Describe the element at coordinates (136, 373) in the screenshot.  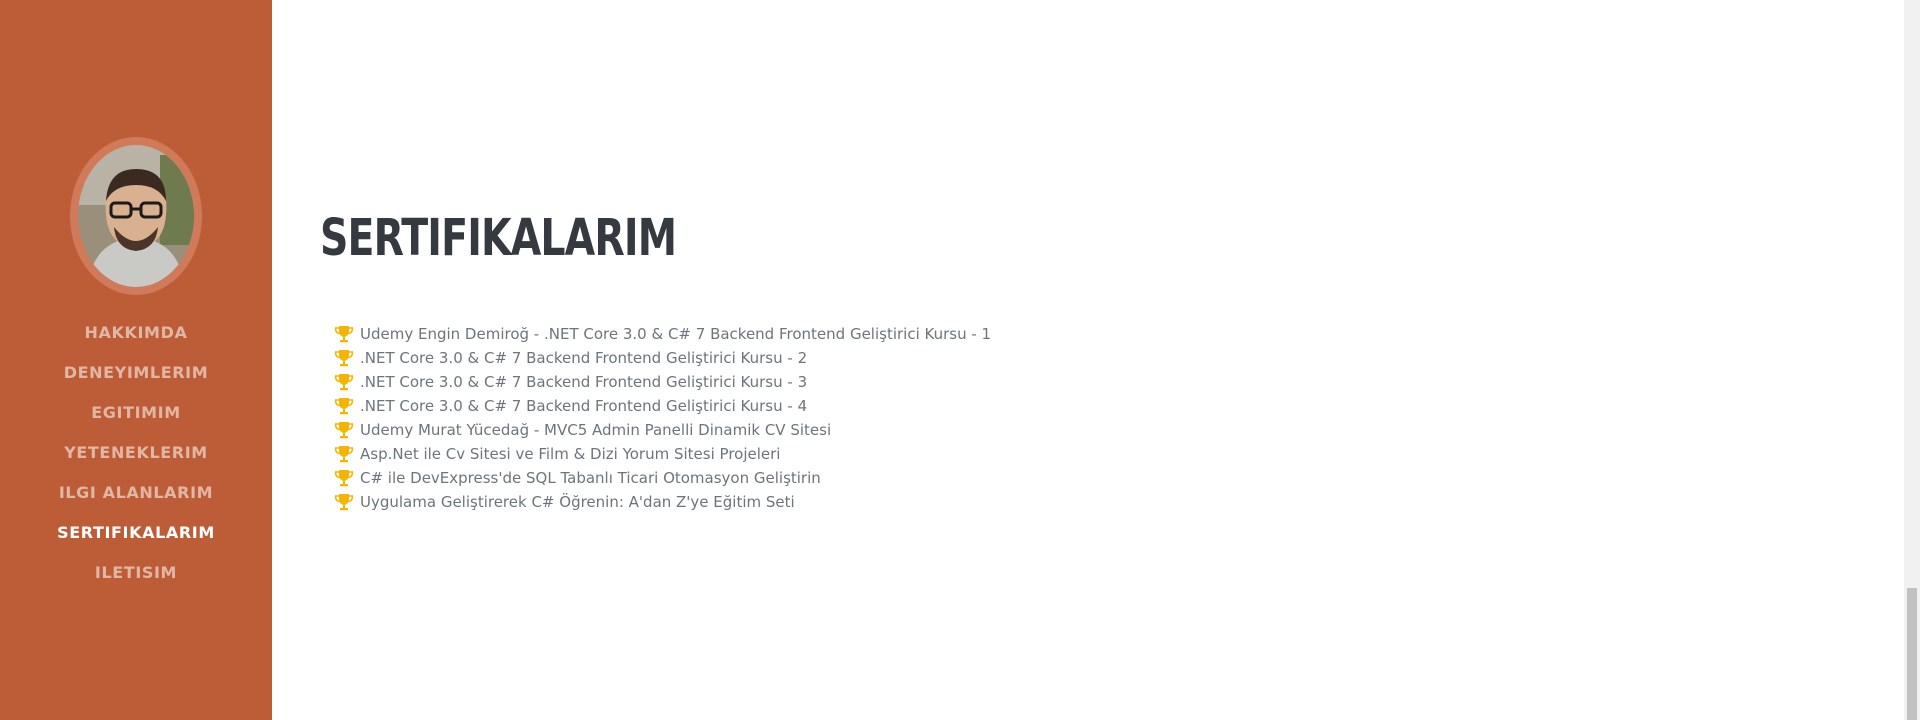
I see `nav-item-deneyimlerim: DENEYIMLERIM` at that location.